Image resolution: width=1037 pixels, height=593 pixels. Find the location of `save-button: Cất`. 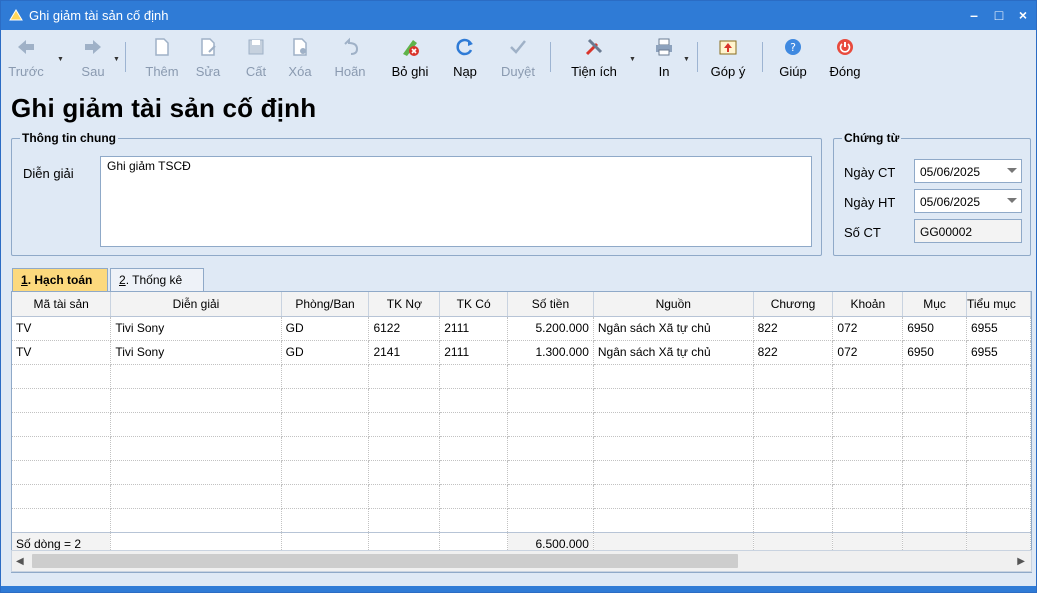

save-button: Cất is located at coordinates (256, 59).